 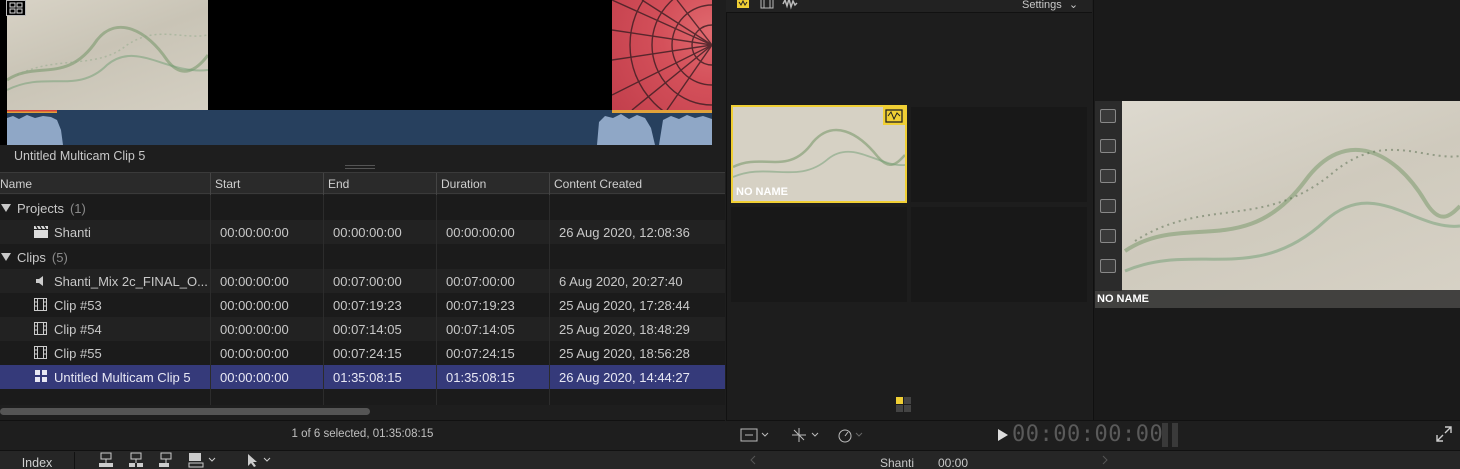 What do you see at coordinates (480, 377) in the screenshot?
I see `item-duration: 01:35:08:15` at bounding box center [480, 377].